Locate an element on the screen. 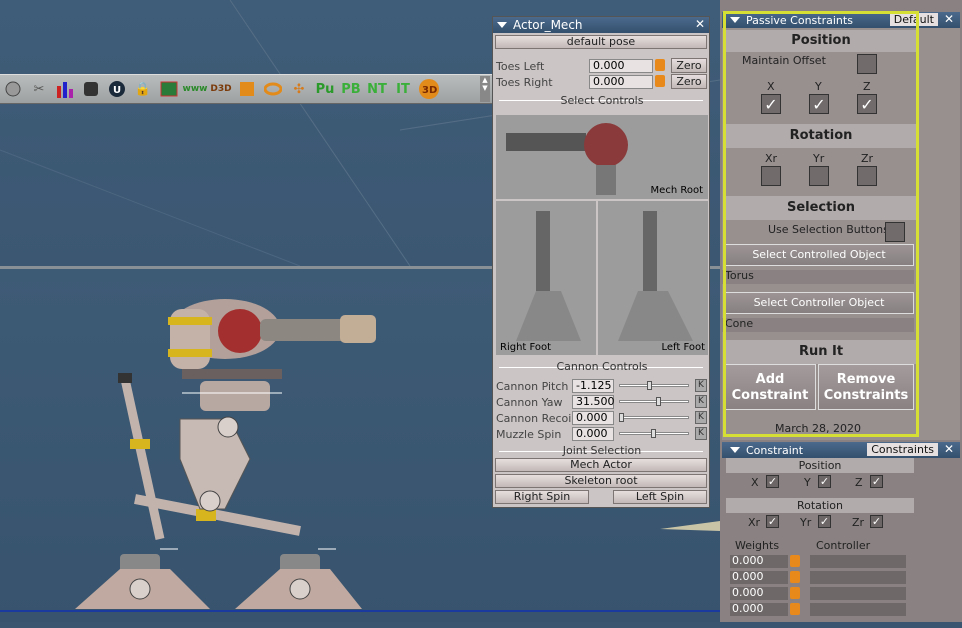 Image resolution: width=962 pixels, height=628 pixels. muzzle-spin-key-button: K is located at coordinates (701, 433).